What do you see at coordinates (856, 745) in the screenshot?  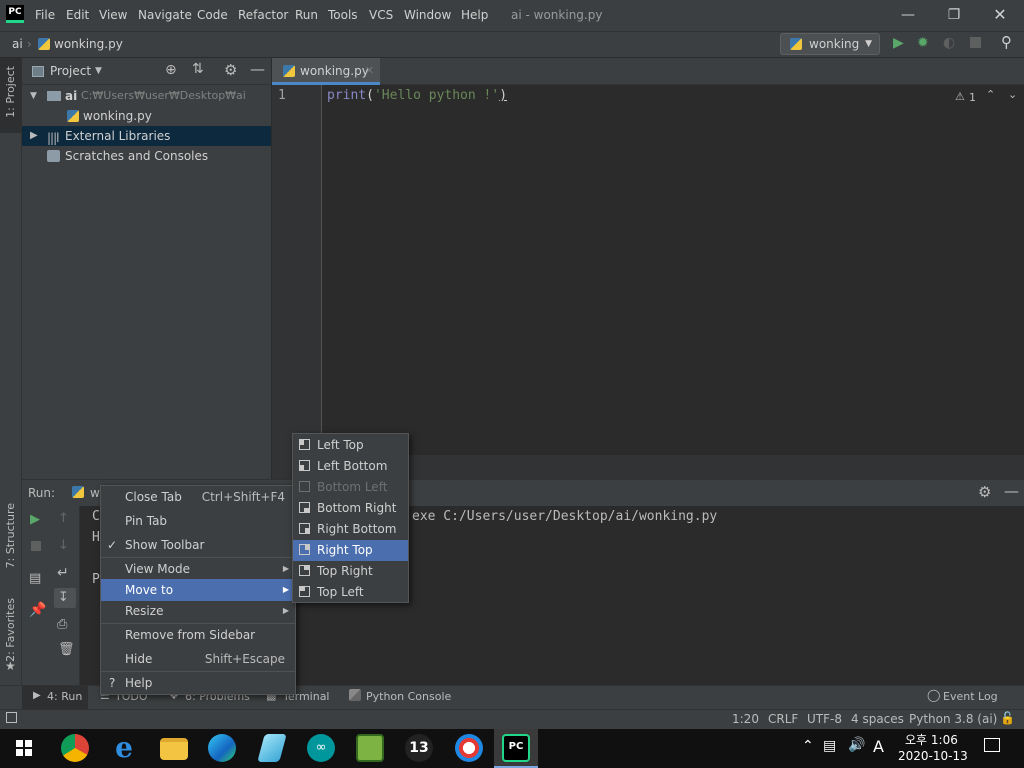 I see `volume-icon: 🔊` at bounding box center [856, 745].